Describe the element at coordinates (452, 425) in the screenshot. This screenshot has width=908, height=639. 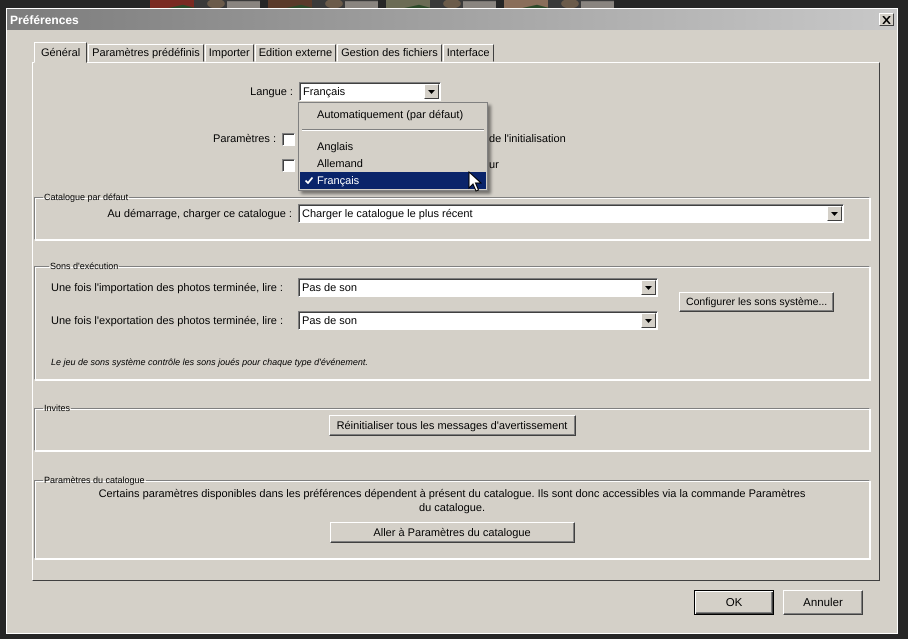
I see `reset-warnings-button: Réinitialiser tous les messages d'avertissement` at that location.